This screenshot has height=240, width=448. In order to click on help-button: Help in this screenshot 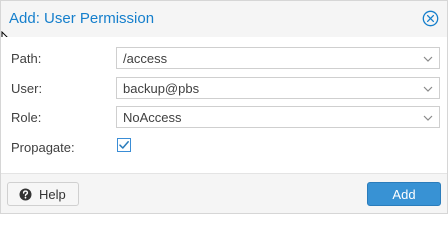, I will do `click(43, 194)`.